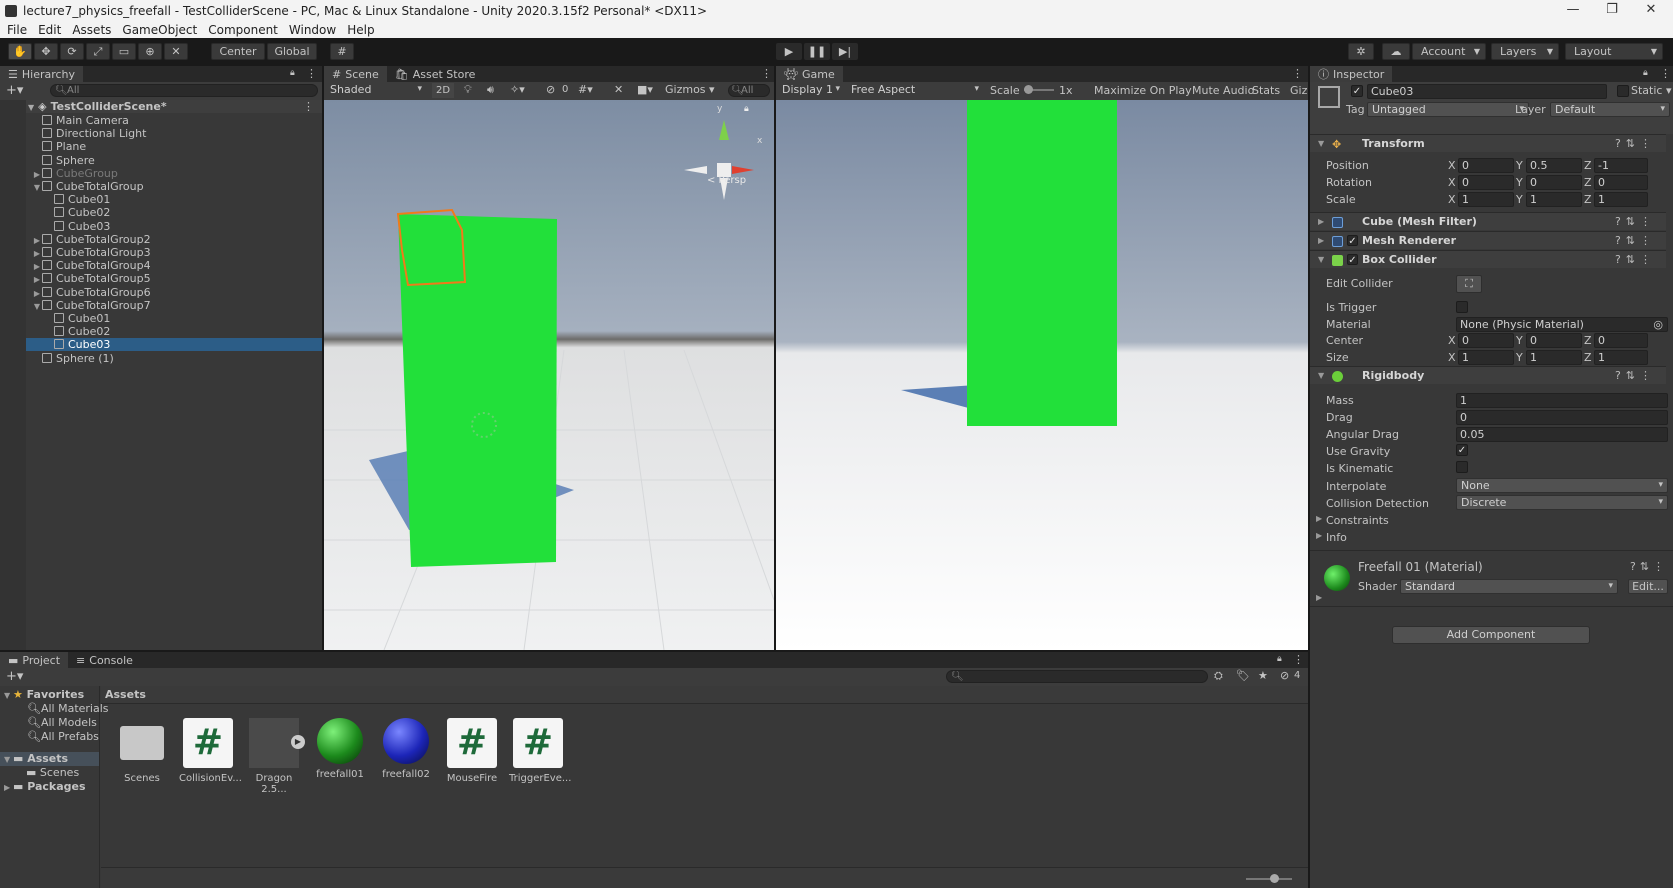 This screenshot has width=1673, height=888. I want to click on menu-edit: Edit, so click(49, 30).